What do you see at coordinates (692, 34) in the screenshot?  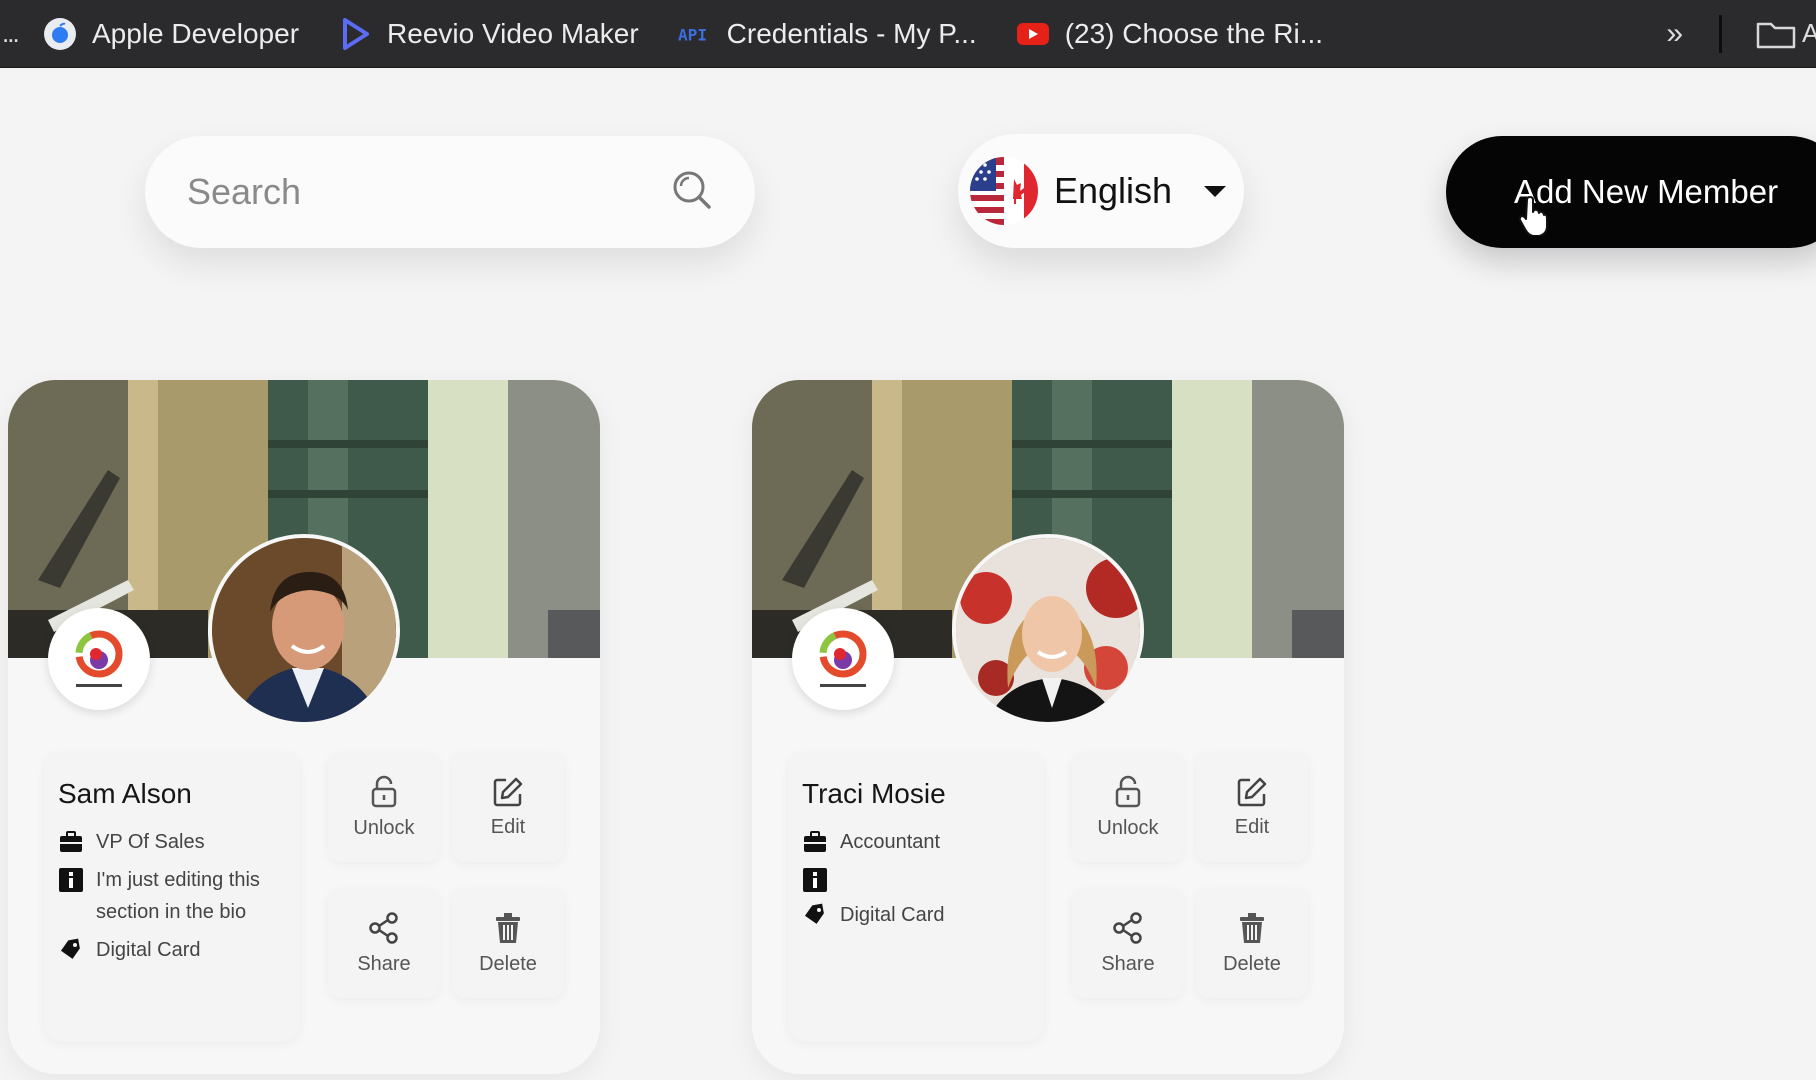 I see `svg-text: API` at bounding box center [692, 34].